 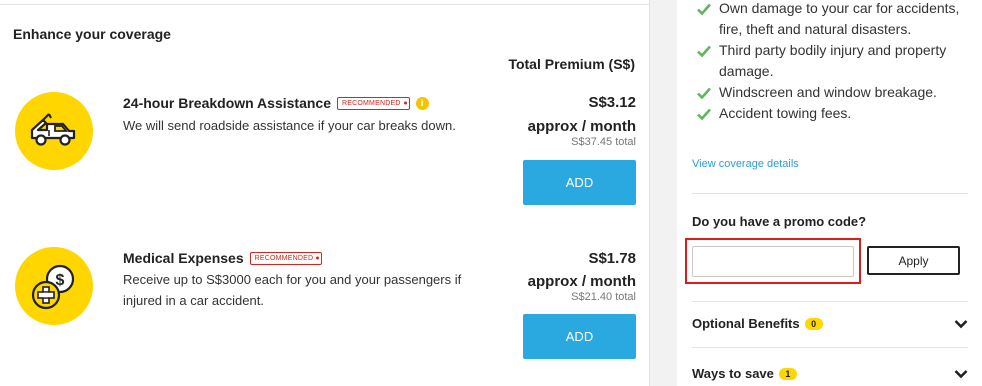 I want to click on apply-promo-button: Apply, so click(x=913, y=260).